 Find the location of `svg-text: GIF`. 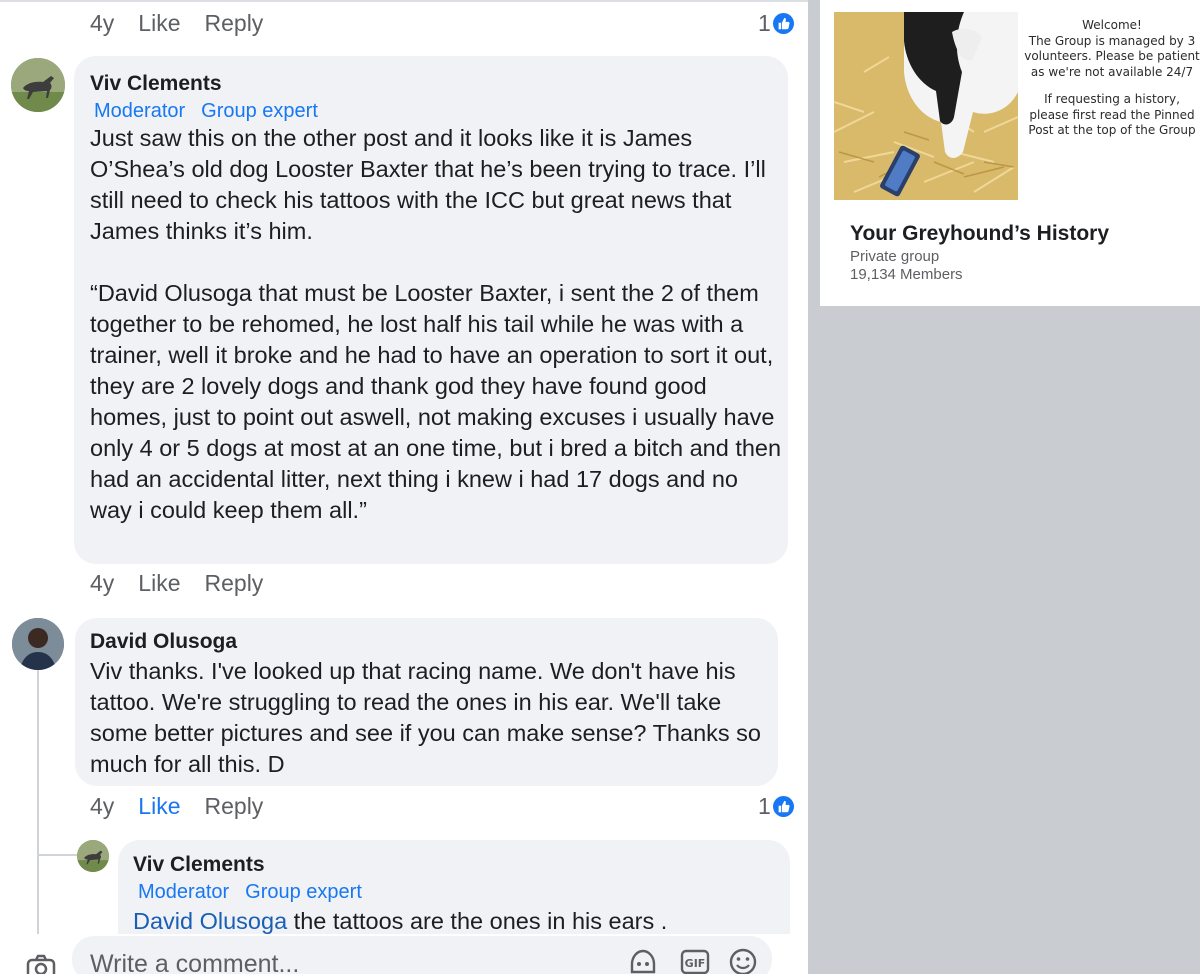

svg-text: GIF is located at coordinates (695, 963).